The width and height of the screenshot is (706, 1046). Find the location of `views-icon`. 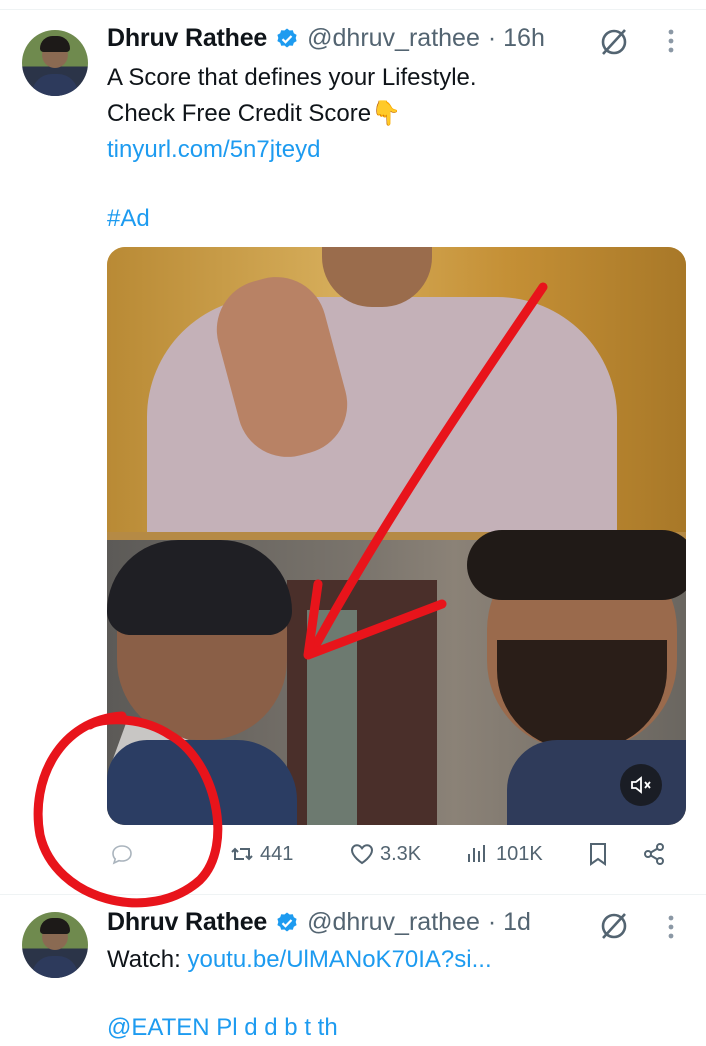

views-icon is located at coordinates (476, 853).